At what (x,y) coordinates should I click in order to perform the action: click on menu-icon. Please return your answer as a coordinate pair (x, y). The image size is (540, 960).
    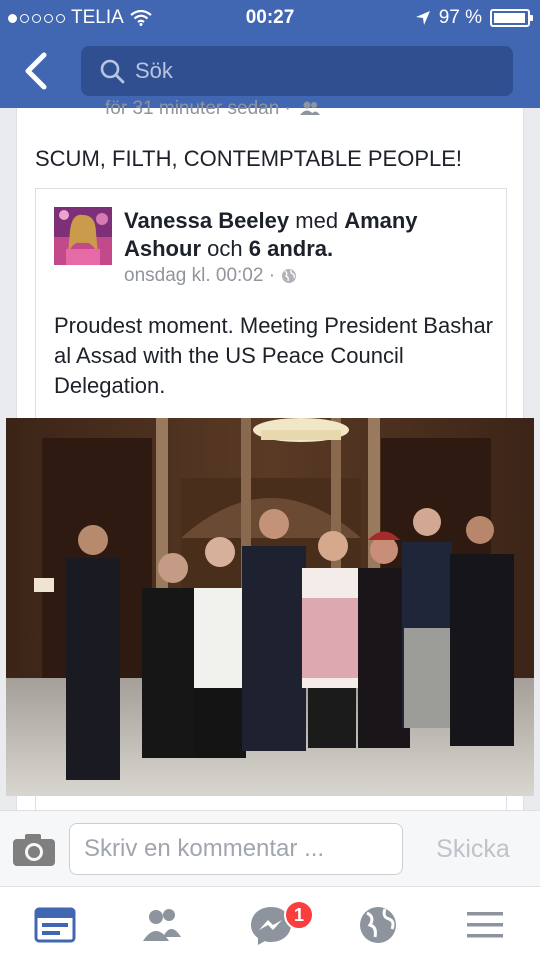
    Looking at the image, I should click on (485, 925).